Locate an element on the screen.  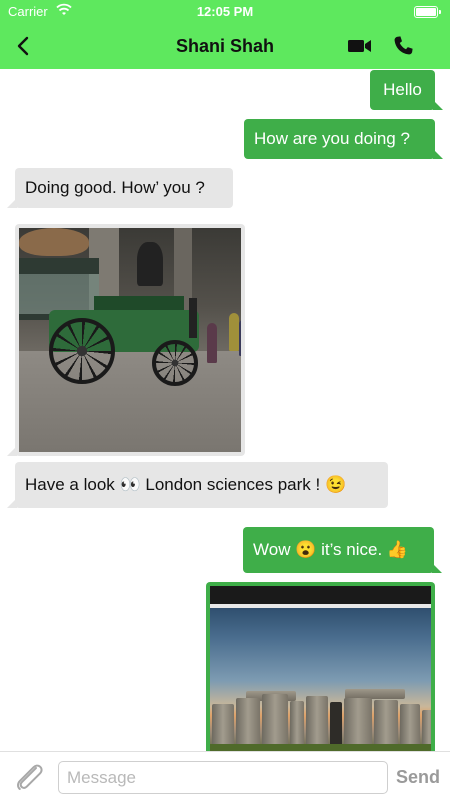
battery-icon is located at coordinates (427, 12).